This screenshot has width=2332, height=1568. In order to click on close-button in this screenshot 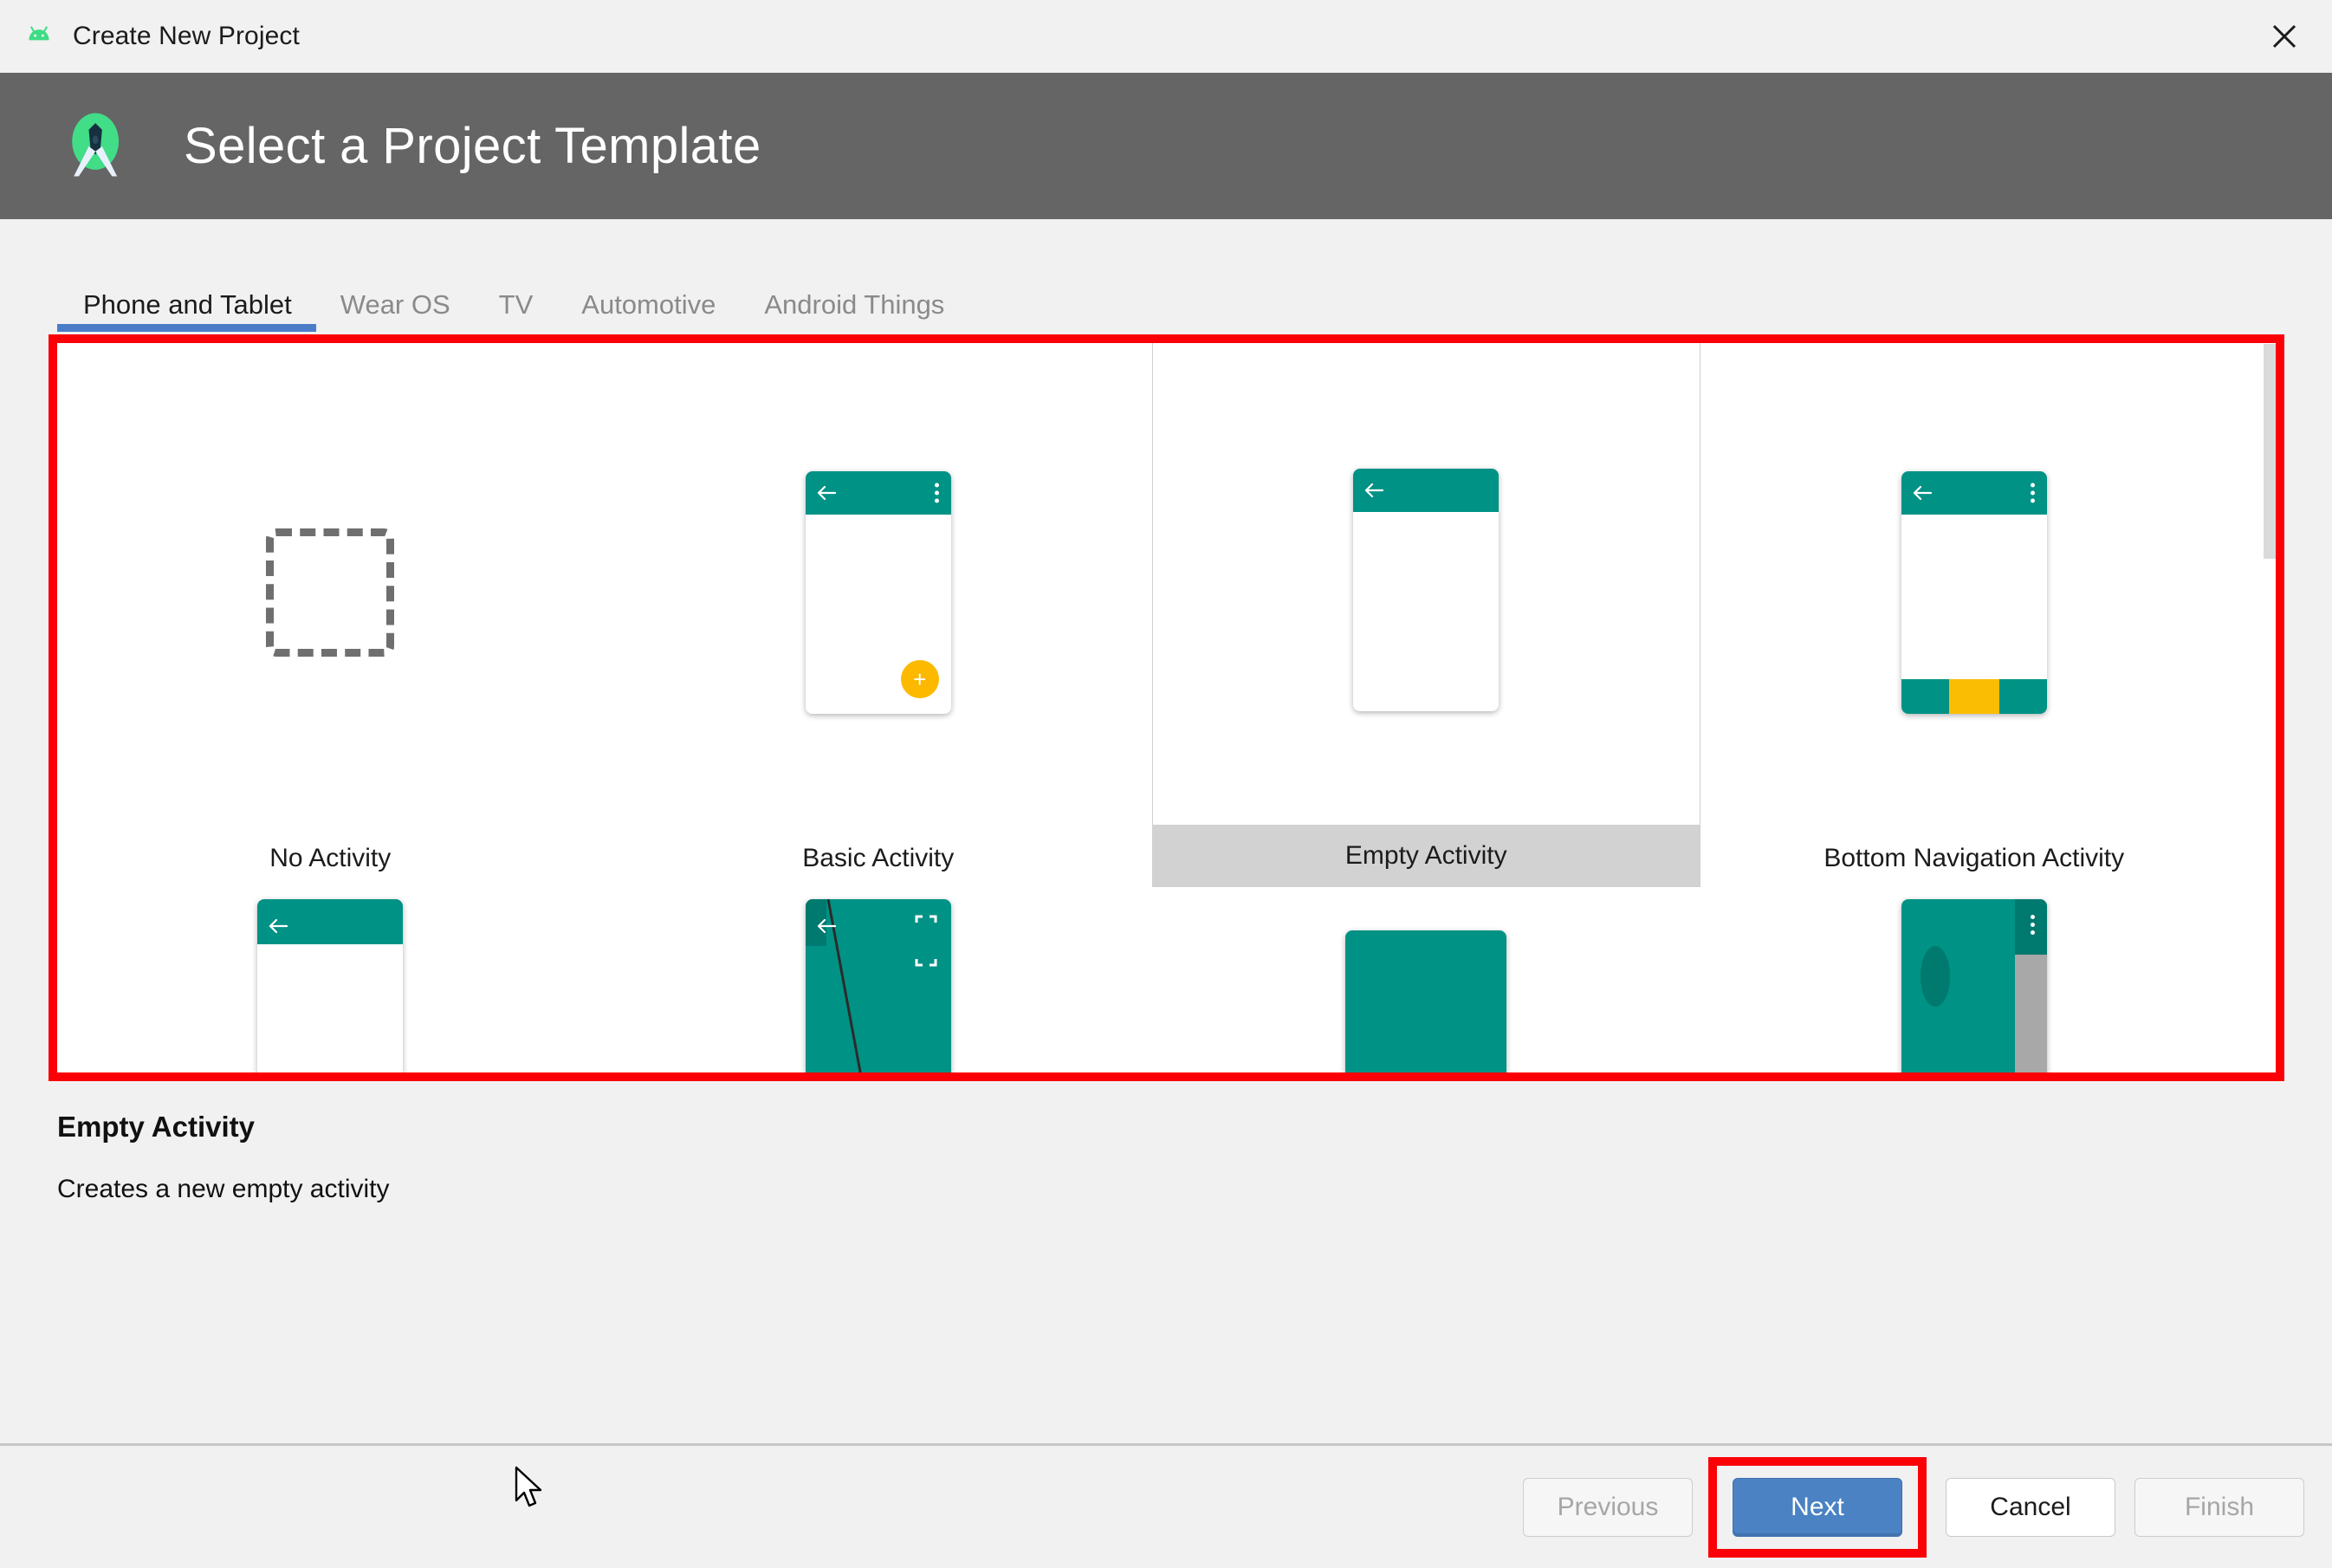, I will do `click(2284, 36)`.